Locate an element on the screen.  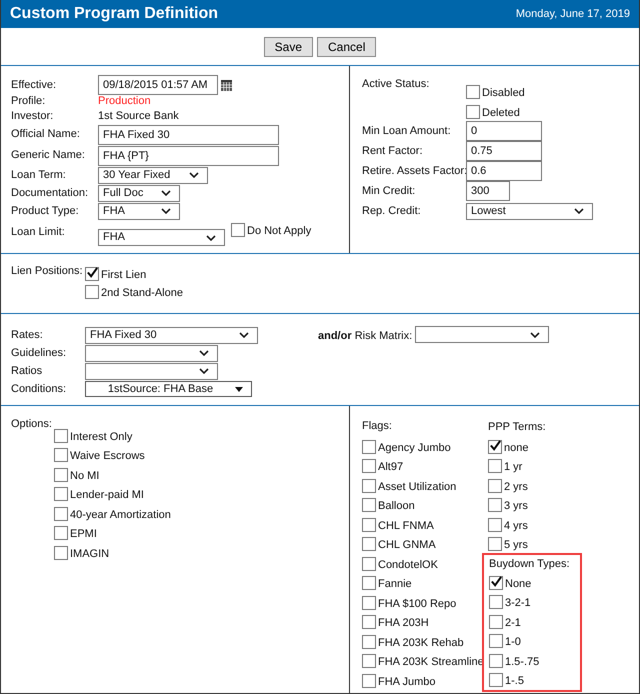
field-label: Official Name: is located at coordinates (46, 134).